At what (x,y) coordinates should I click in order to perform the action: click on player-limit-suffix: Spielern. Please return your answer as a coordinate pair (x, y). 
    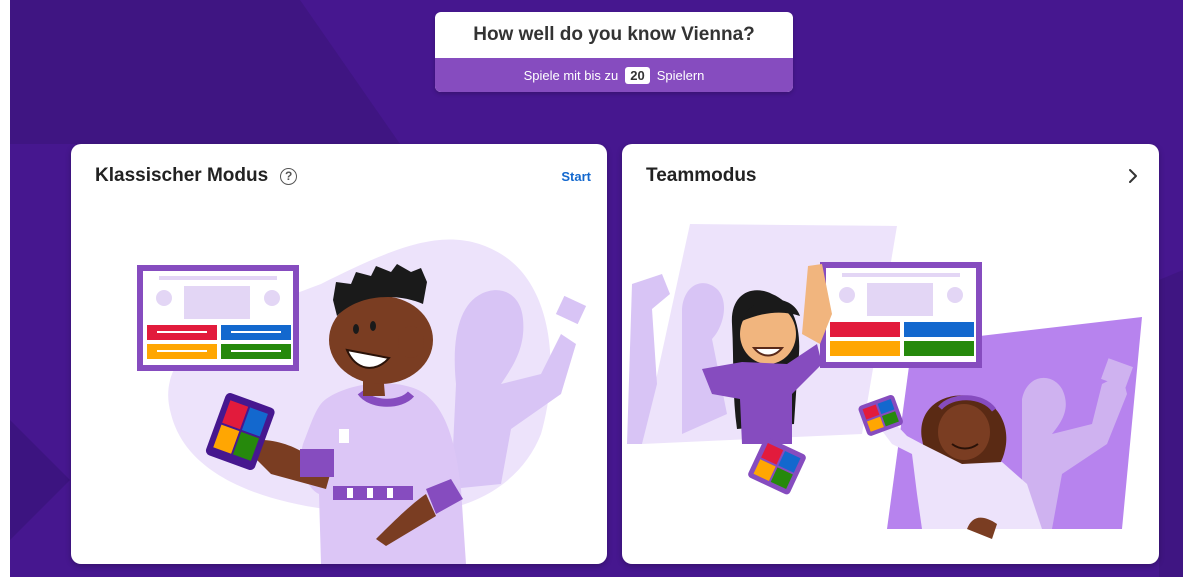
    Looking at the image, I should click on (680, 75).